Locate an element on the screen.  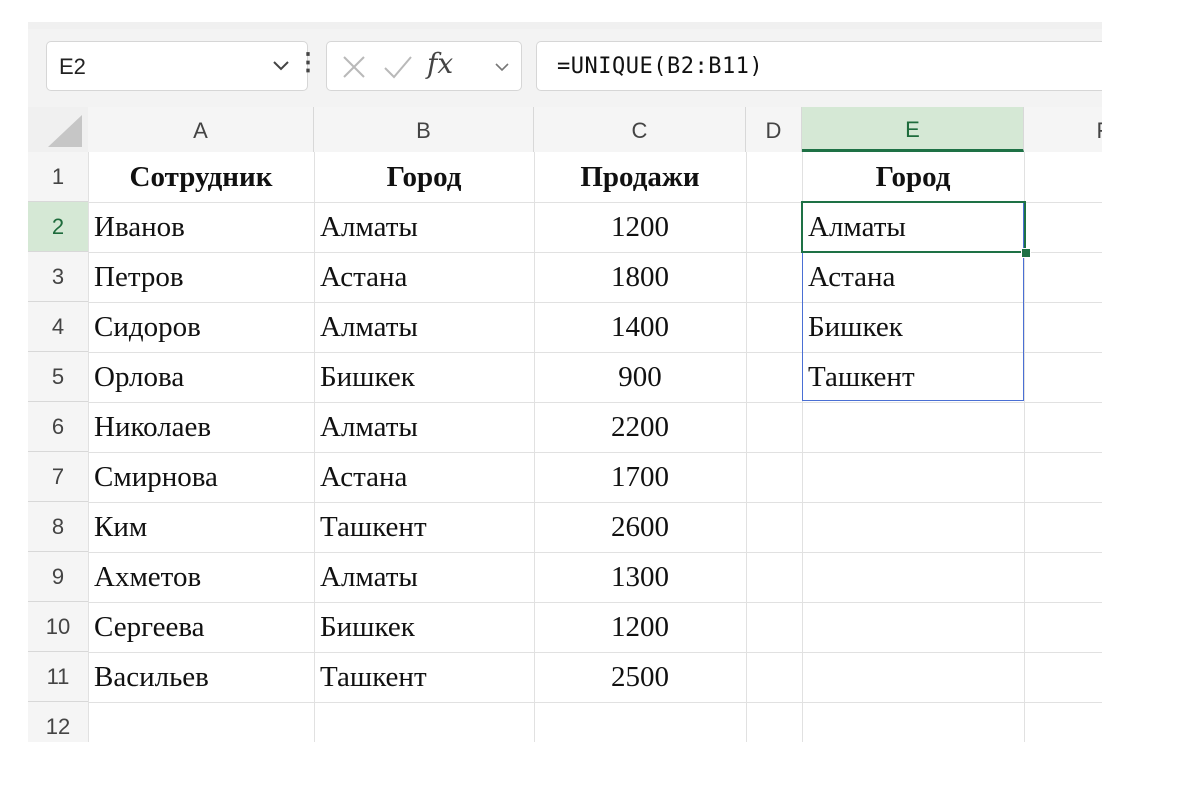
cell-a8: Ким is located at coordinates (201, 527).